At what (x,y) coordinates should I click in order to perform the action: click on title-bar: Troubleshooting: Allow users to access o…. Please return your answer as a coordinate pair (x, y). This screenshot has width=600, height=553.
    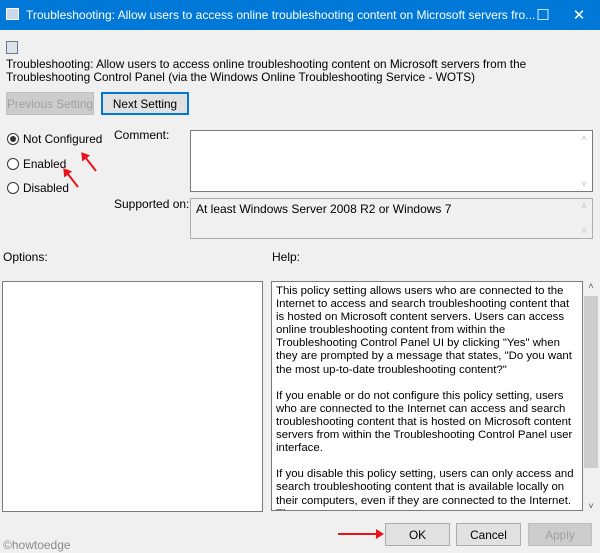
    Looking at the image, I should click on (300, 15).